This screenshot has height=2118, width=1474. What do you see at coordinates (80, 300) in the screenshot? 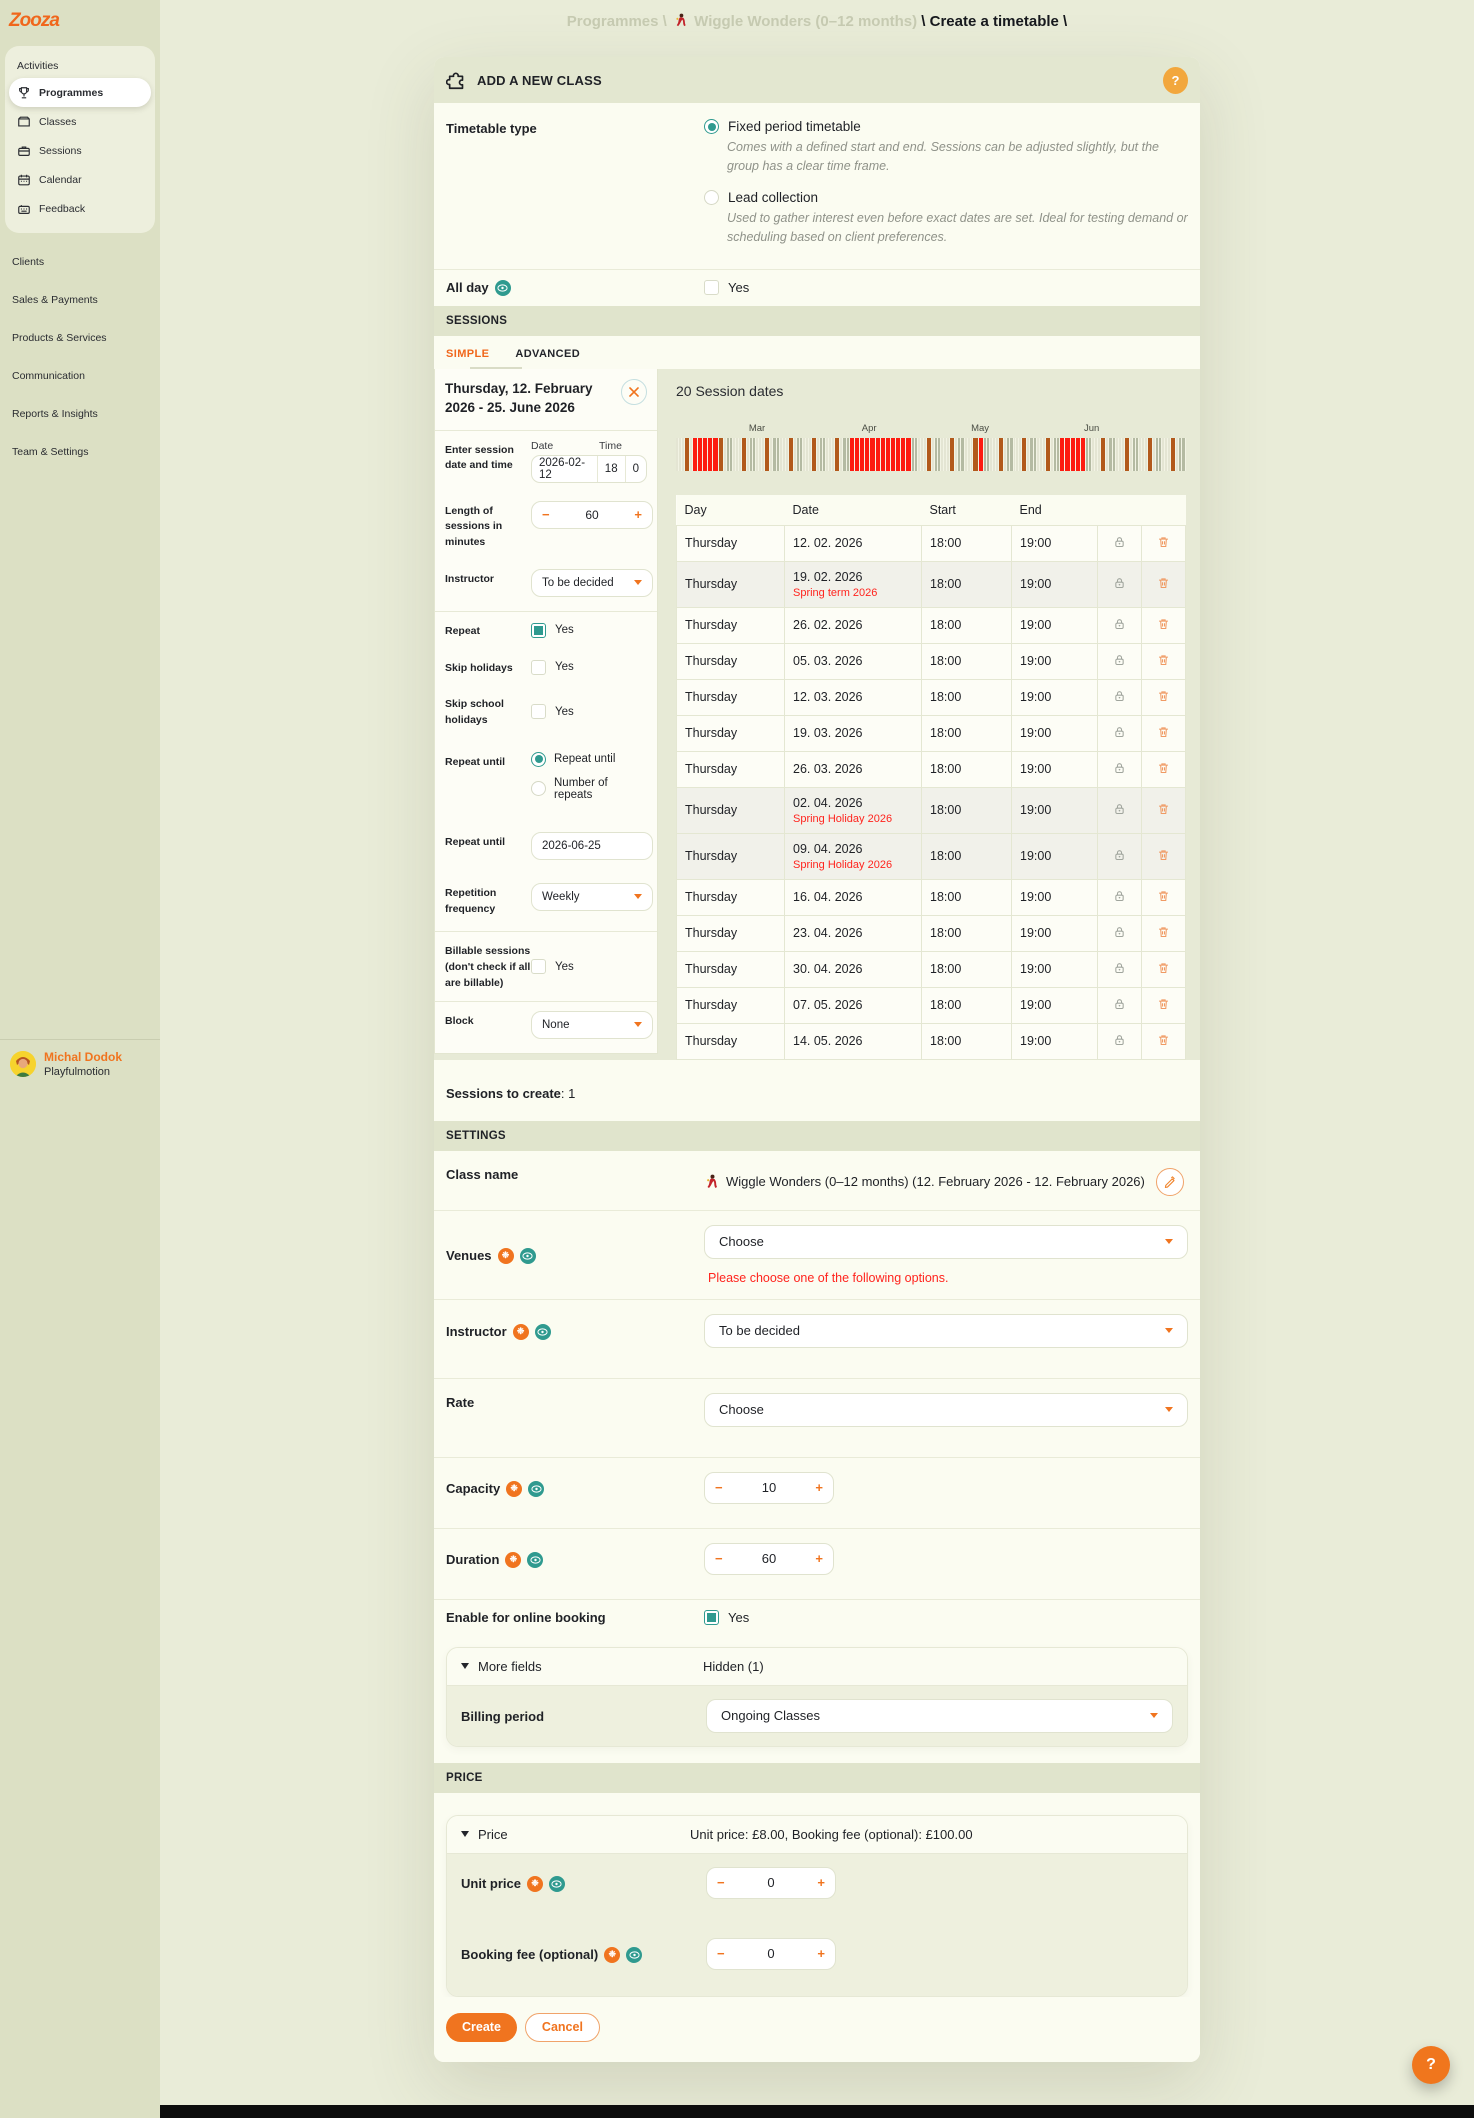
I see `sidebar-section-sales-payments: Sales & Payments` at bounding box center [80, 300].